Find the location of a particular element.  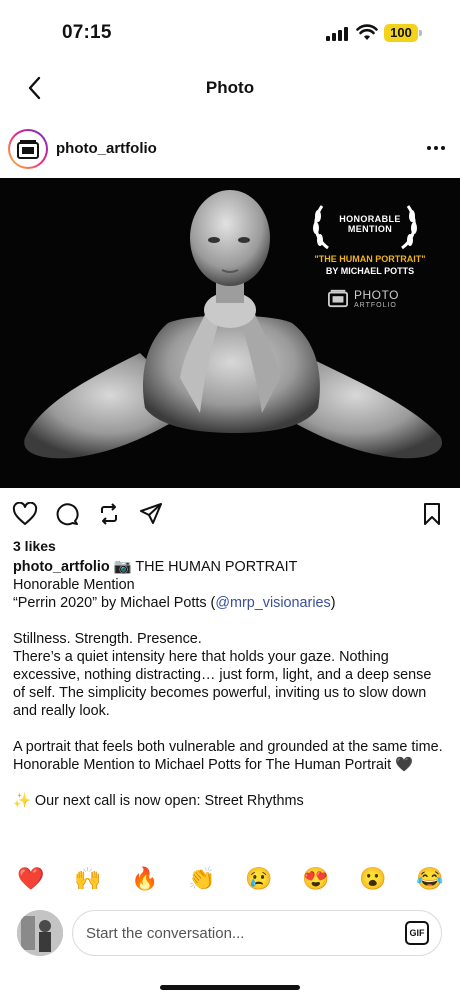

comment-bubble-icon is located at coordinates (67, 514).